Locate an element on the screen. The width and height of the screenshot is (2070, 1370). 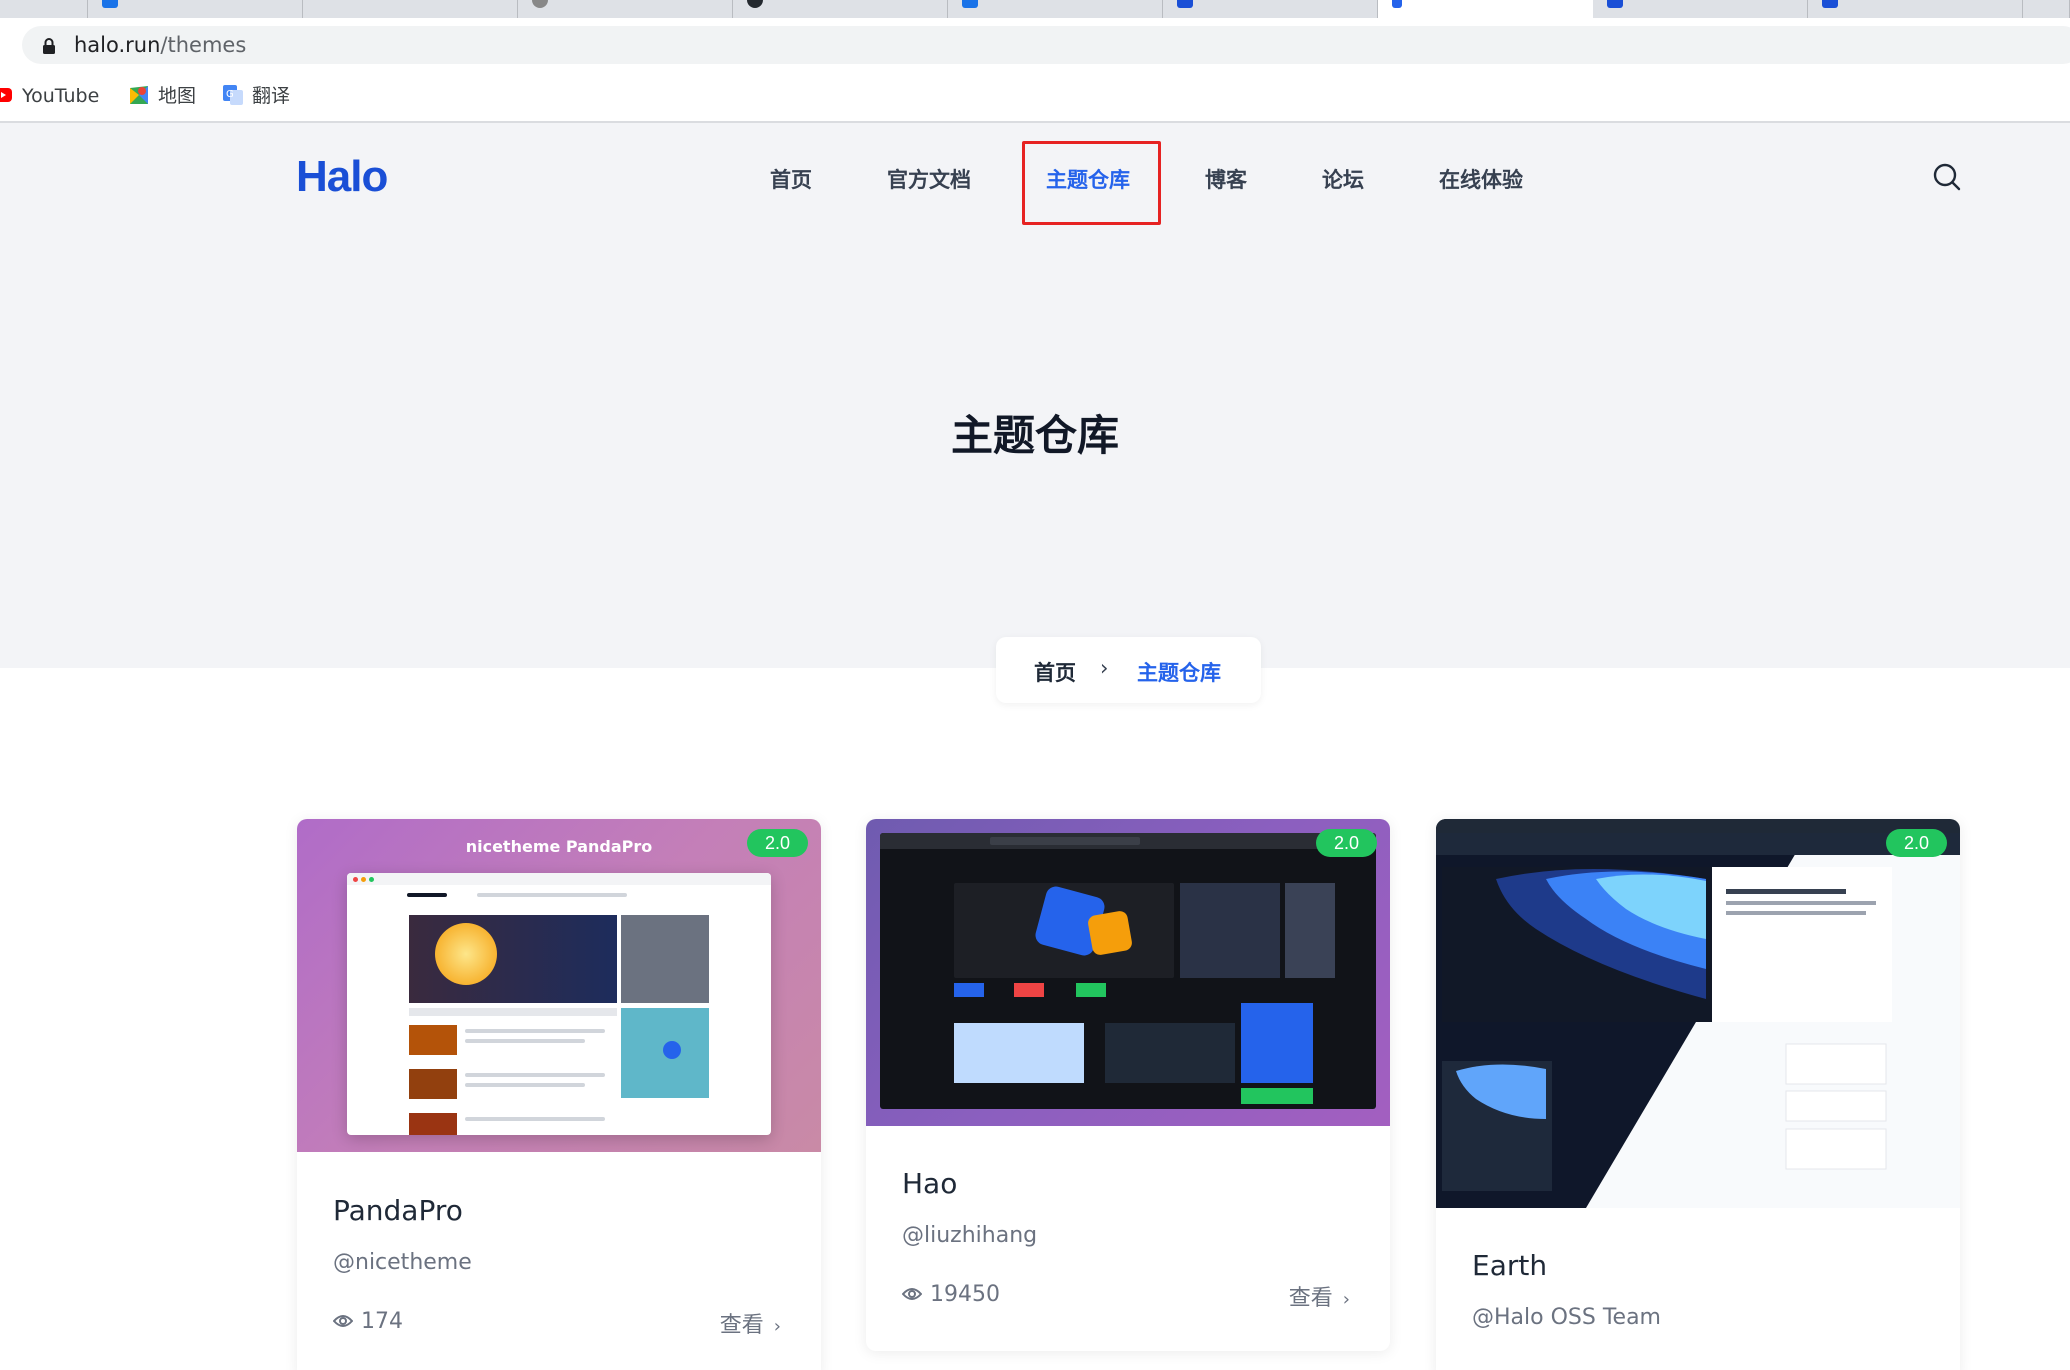
theme-author: @nicetheme is located at coordinates (402, 1262).